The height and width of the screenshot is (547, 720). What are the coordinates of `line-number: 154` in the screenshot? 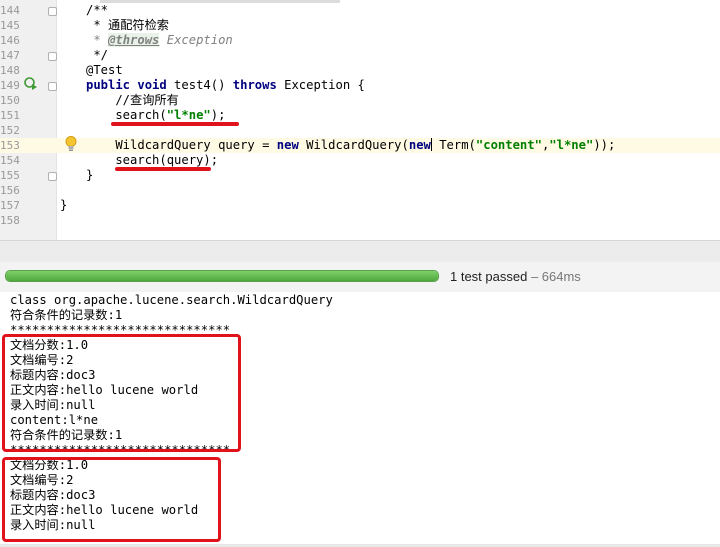 It's located at (10, 160).